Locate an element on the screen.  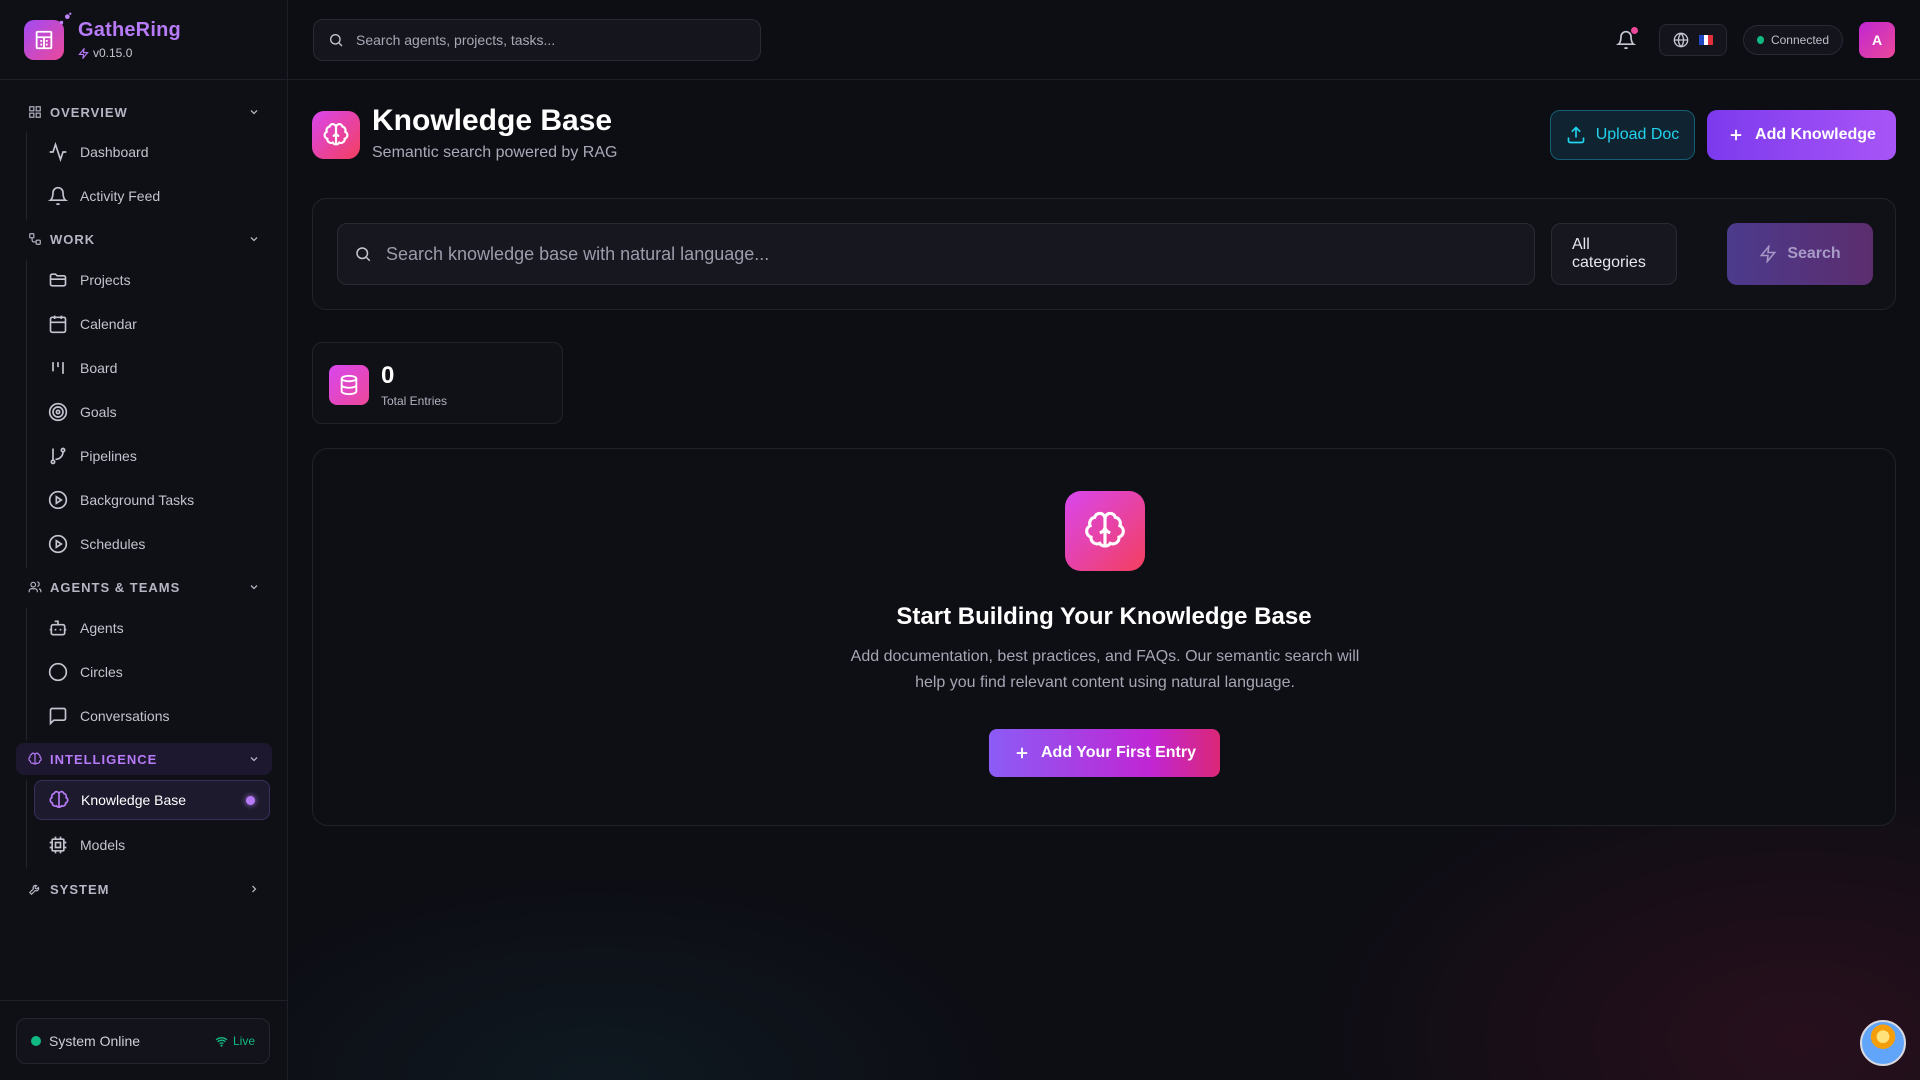
nav-section-label: SYSTEM is located at coordinates (80, 889).